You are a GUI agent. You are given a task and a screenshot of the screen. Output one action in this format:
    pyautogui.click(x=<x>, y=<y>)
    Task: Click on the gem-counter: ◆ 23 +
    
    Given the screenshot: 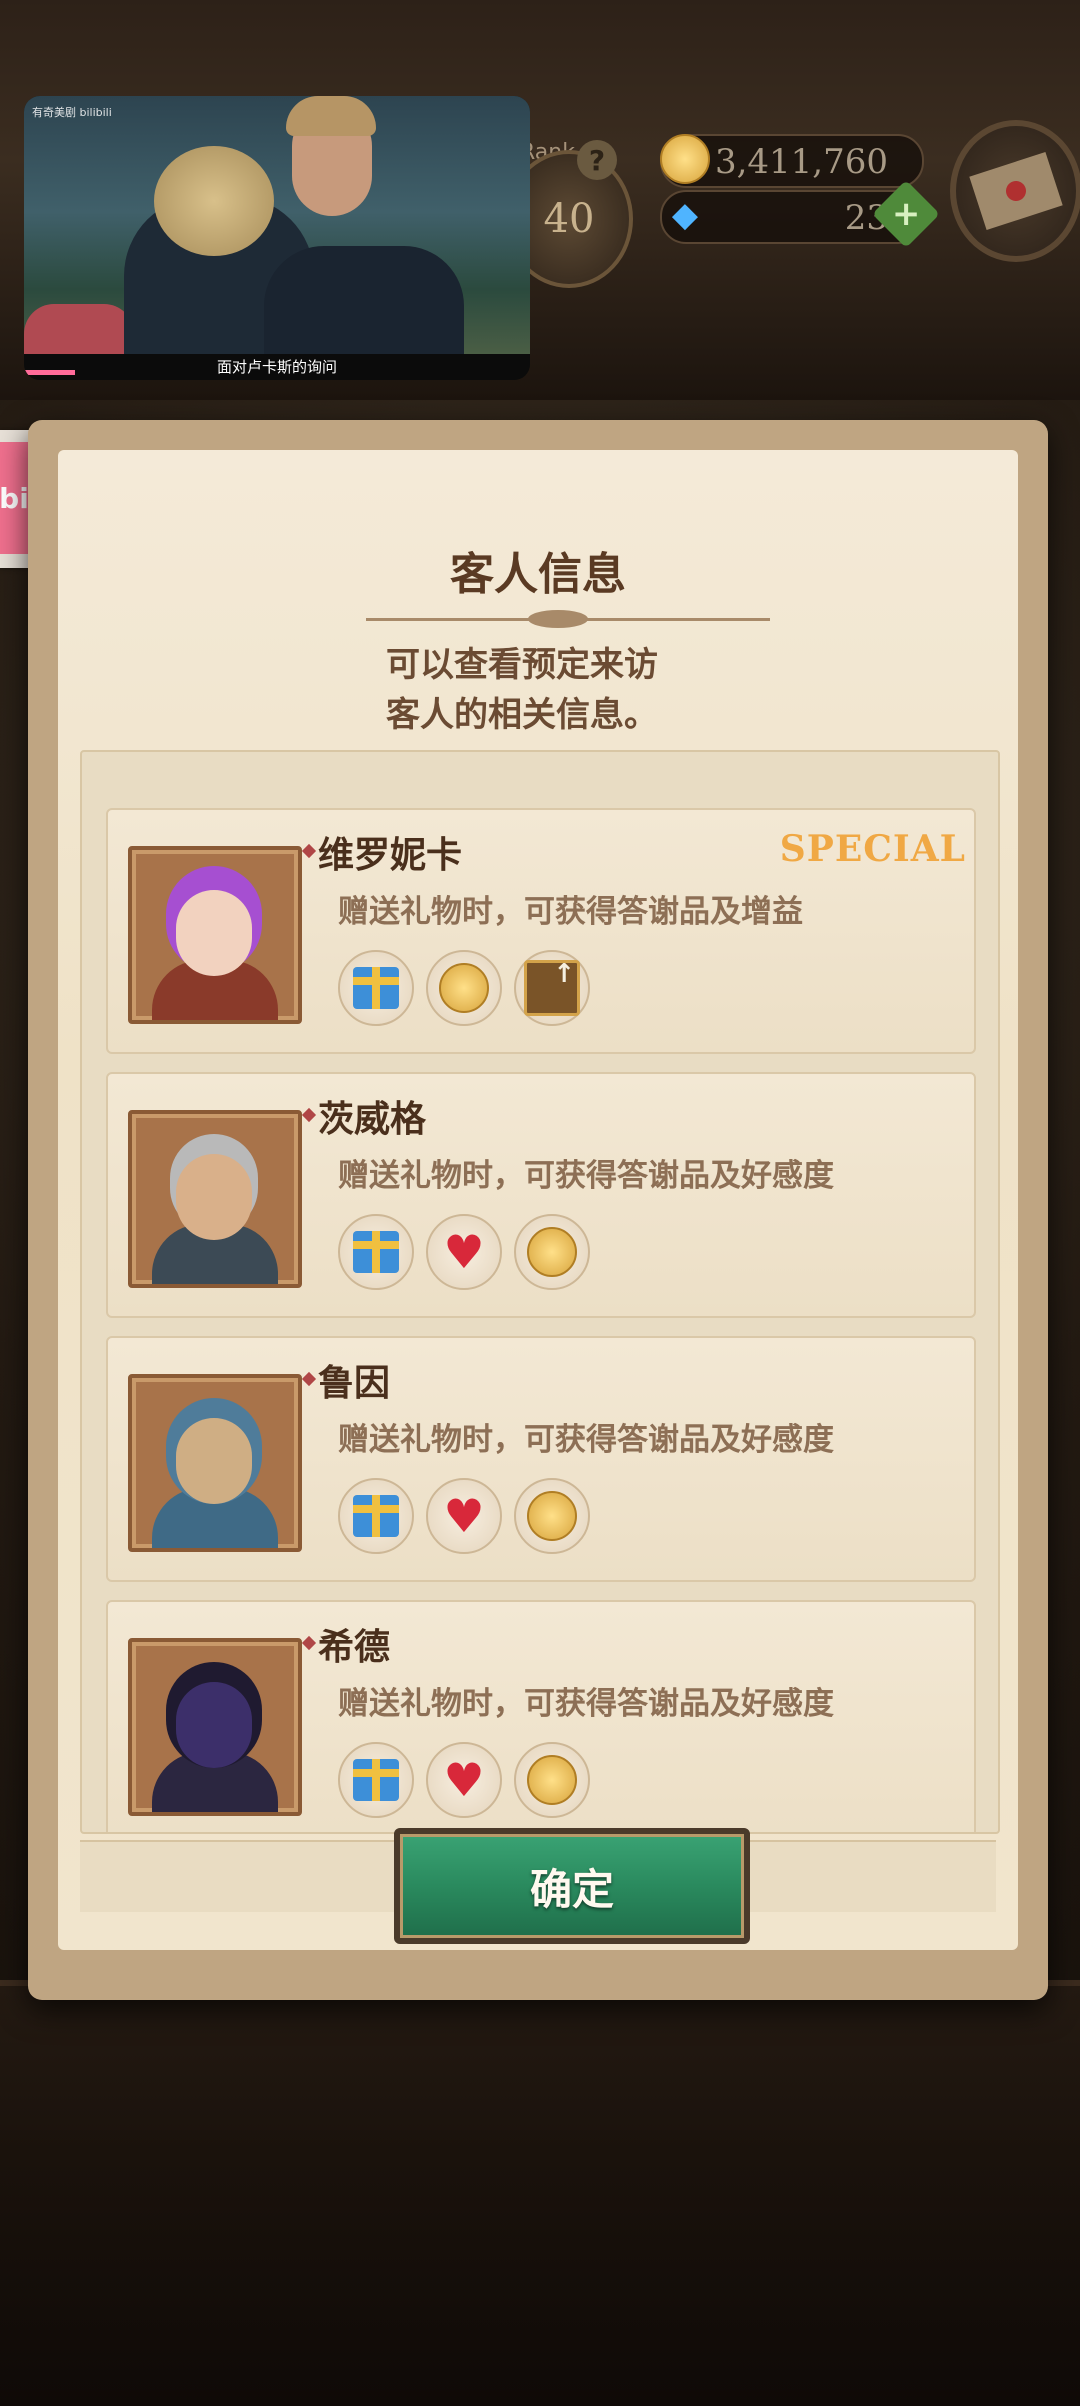 What is the action you would take?
    pyautogui.click(x=800, y=214)
    